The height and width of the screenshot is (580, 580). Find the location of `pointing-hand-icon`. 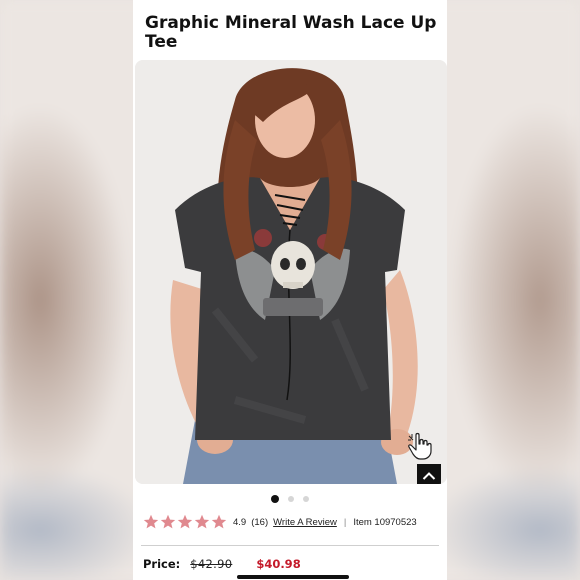

pointing-hand-icon is located at coordinates (420, 446).